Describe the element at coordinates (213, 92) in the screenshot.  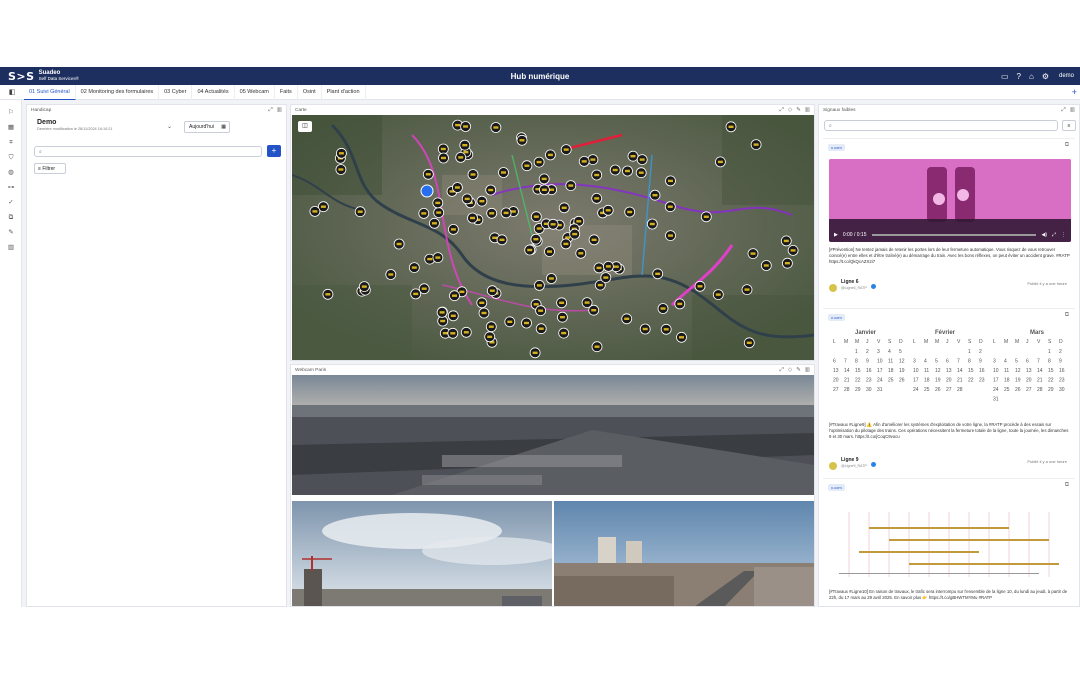
I see `tab-actualites: 04 Actualités` at that location.